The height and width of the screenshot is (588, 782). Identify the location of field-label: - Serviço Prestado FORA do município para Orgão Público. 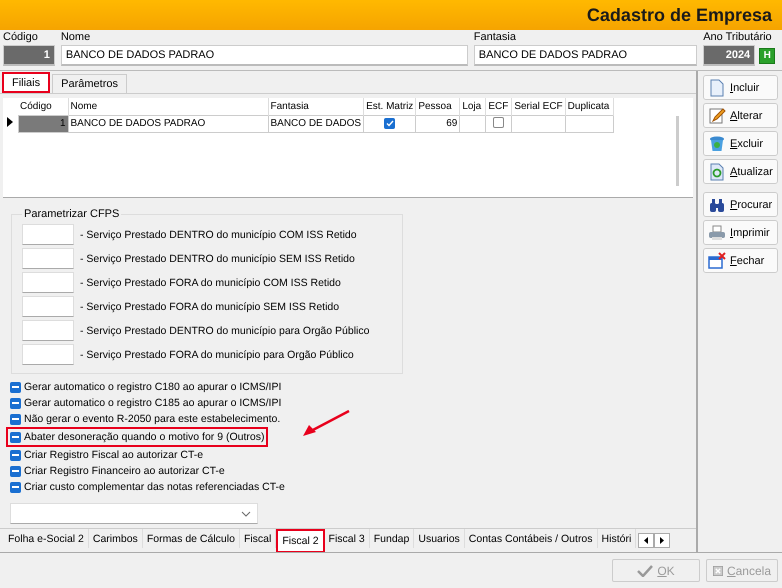
(217, 354).